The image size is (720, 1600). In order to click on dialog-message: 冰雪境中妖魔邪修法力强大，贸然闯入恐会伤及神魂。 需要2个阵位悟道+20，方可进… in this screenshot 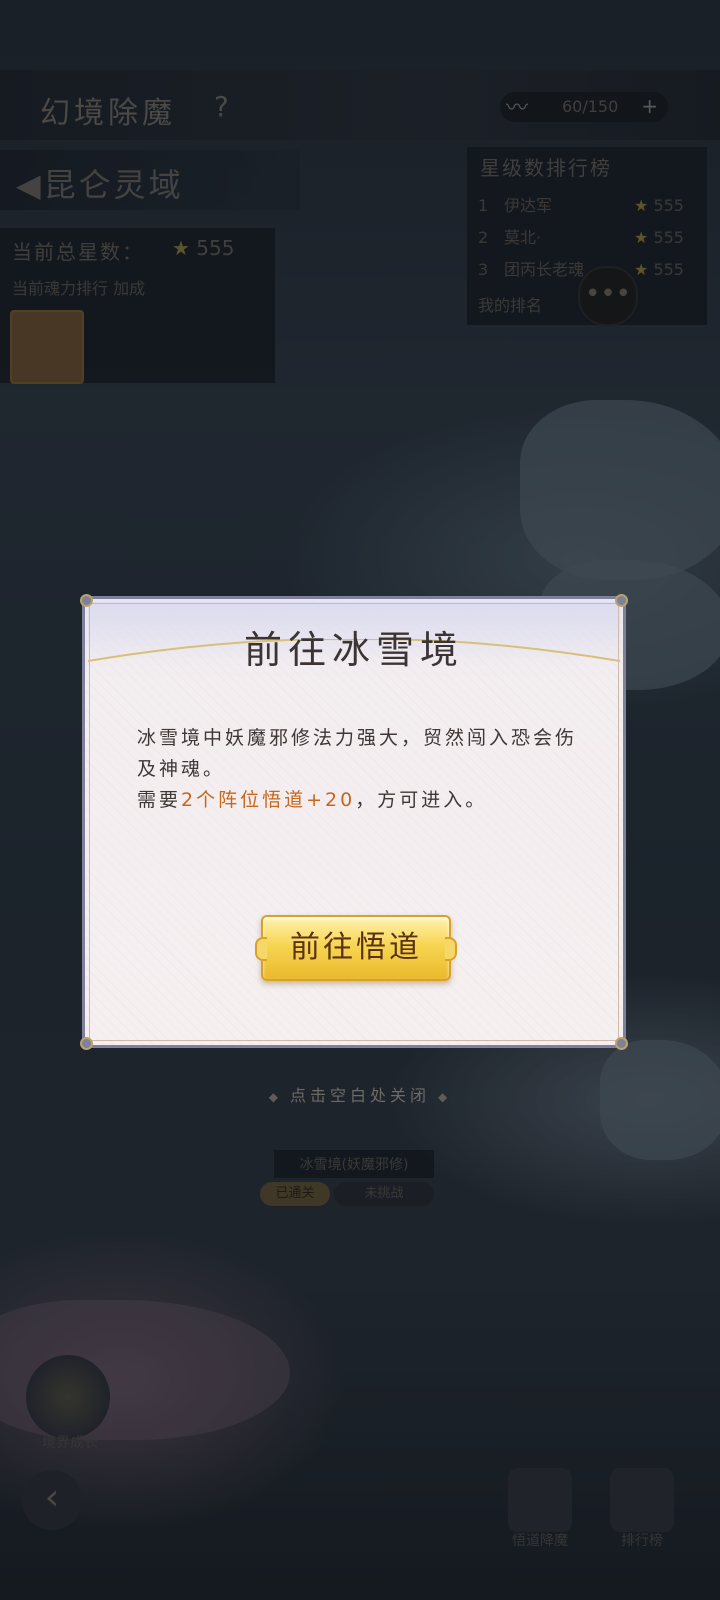, I will do `click(362, 769)`.